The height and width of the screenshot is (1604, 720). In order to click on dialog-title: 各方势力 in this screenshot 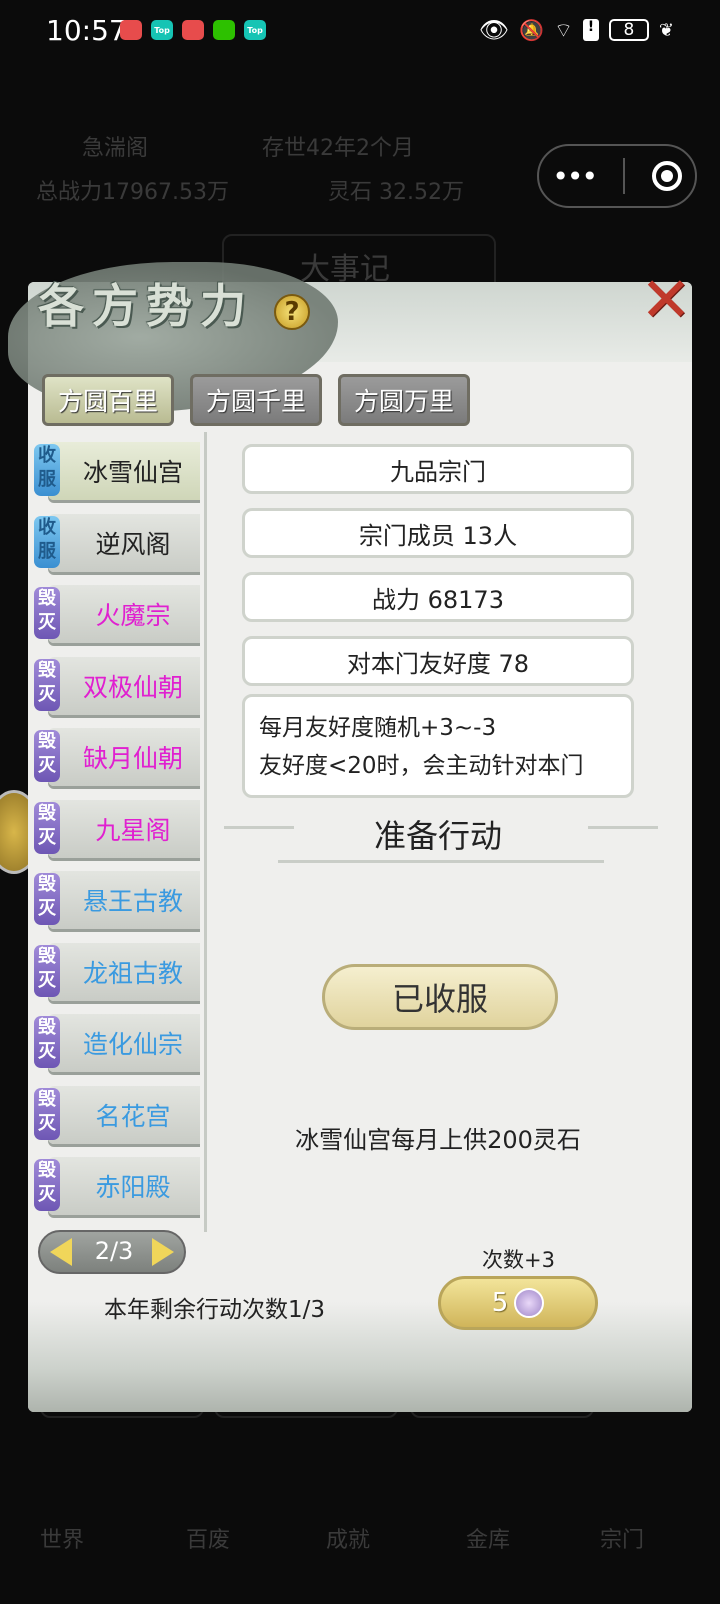, I will do `click(146, 306)`.